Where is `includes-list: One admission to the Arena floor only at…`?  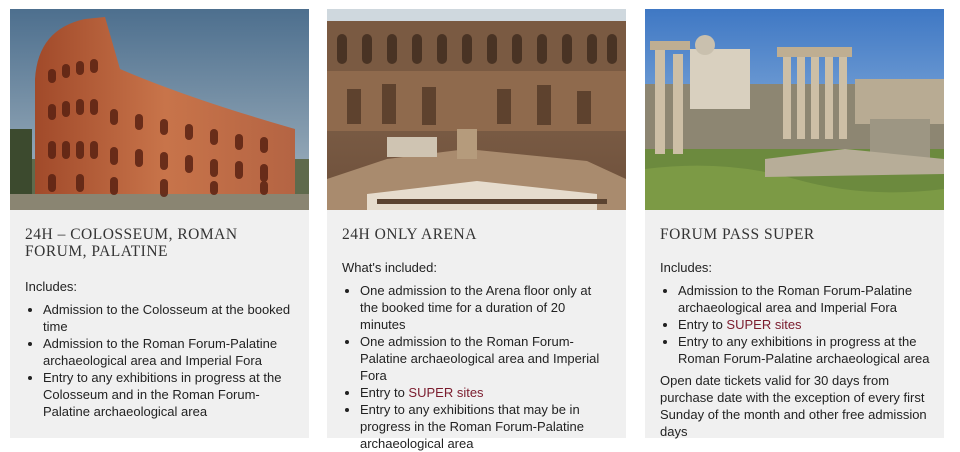 includes-list: One admission to the Arena floor only at… is located at coordinates (477, 367).